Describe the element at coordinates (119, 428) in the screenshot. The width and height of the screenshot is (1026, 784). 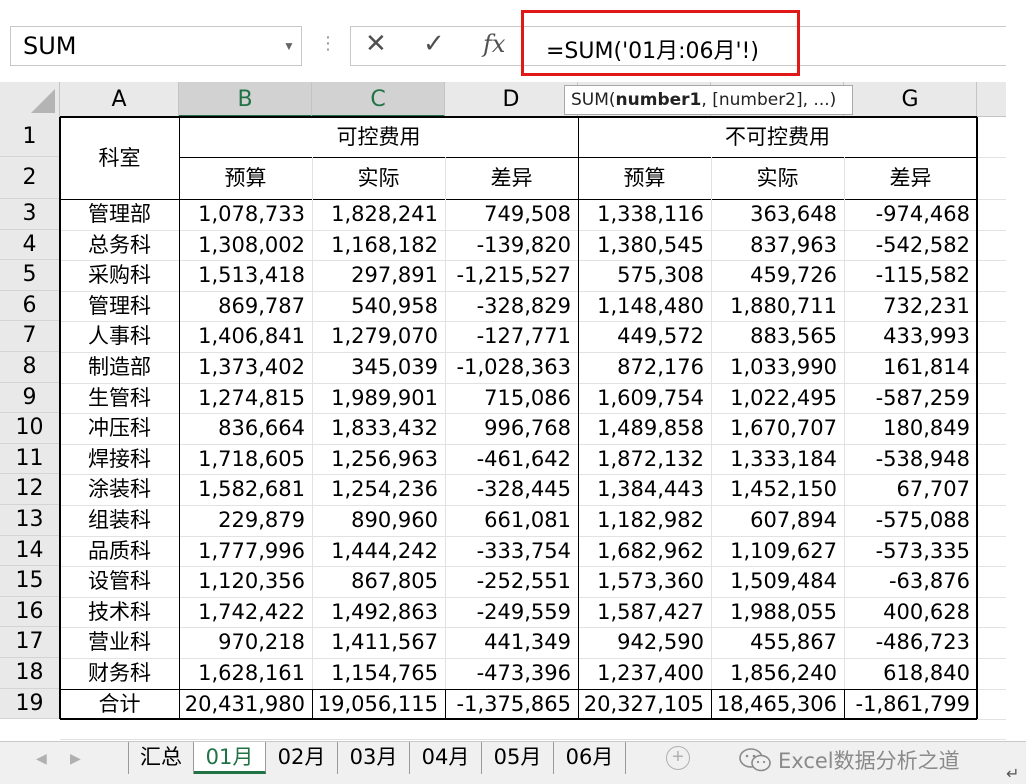
I see `dept-name-cell: 冲压科` at that location.